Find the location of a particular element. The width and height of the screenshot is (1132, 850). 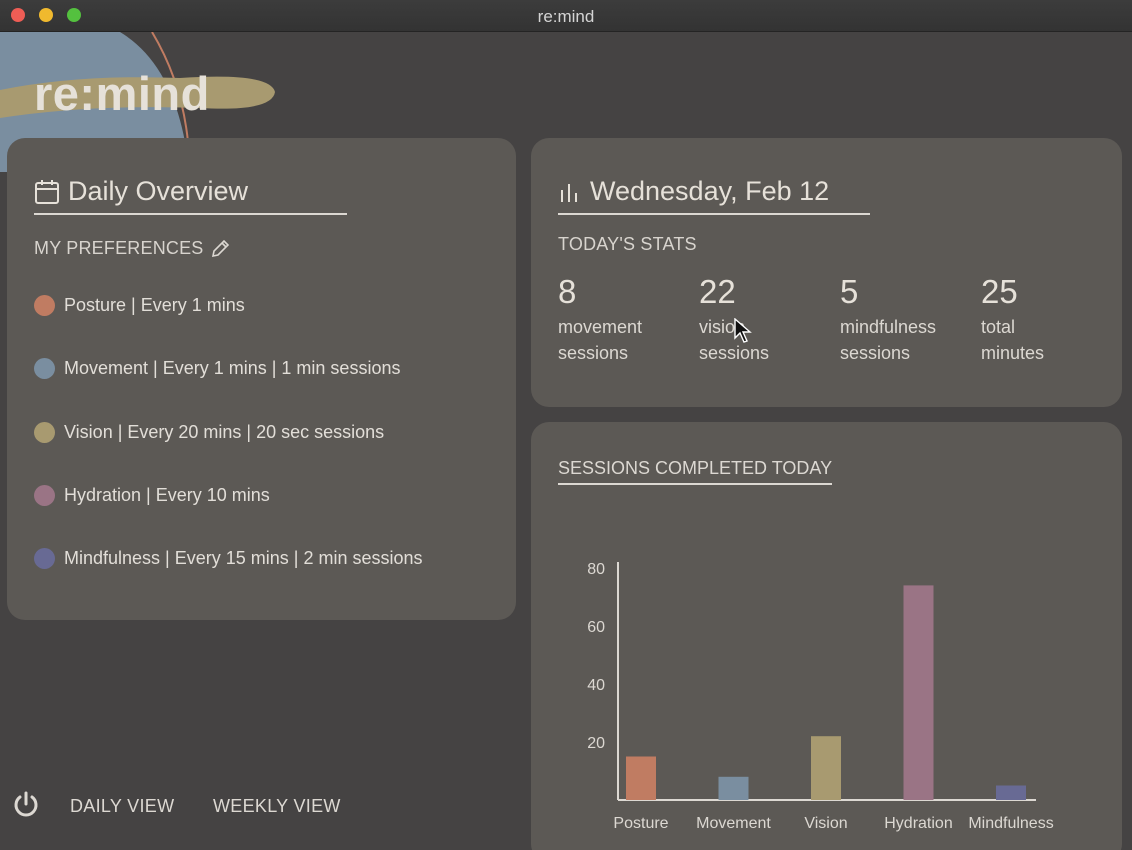

mindfulness-color-dot is located at coordinates (44, 558).